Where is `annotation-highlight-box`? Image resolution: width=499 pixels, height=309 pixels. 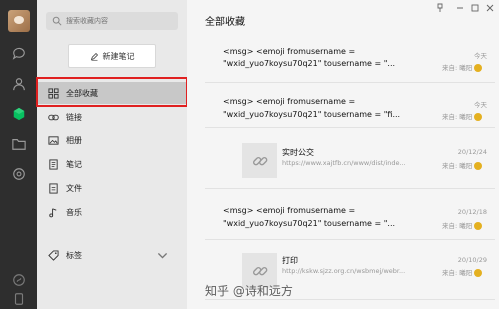
annotation-highlight-box is located at coordinates (112, 92).